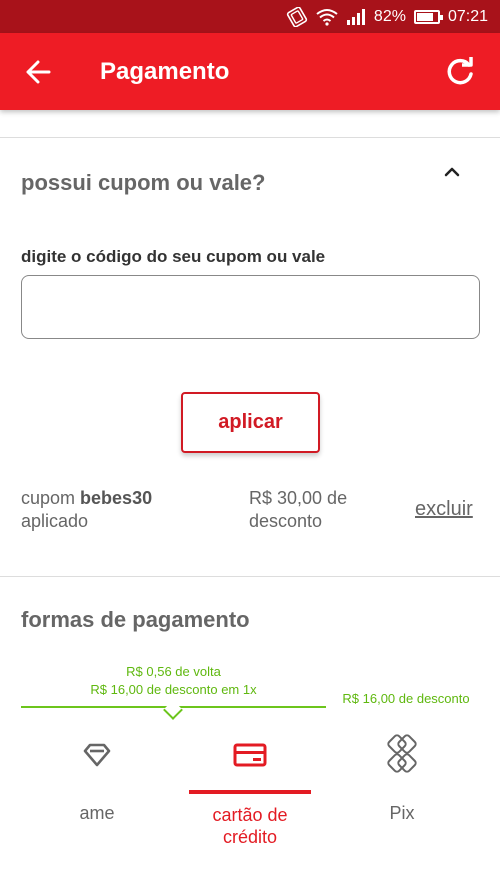 The height and width of the screenshot is (889, 500). I want to click on coupon-section-title: possui cupom ou vale?, so click(143, 182).